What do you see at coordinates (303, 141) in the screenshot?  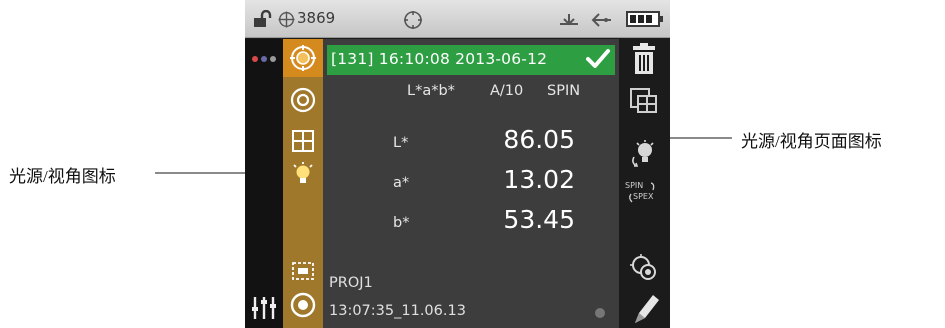 I see `grid-icon` at bounding box center [303, 141].